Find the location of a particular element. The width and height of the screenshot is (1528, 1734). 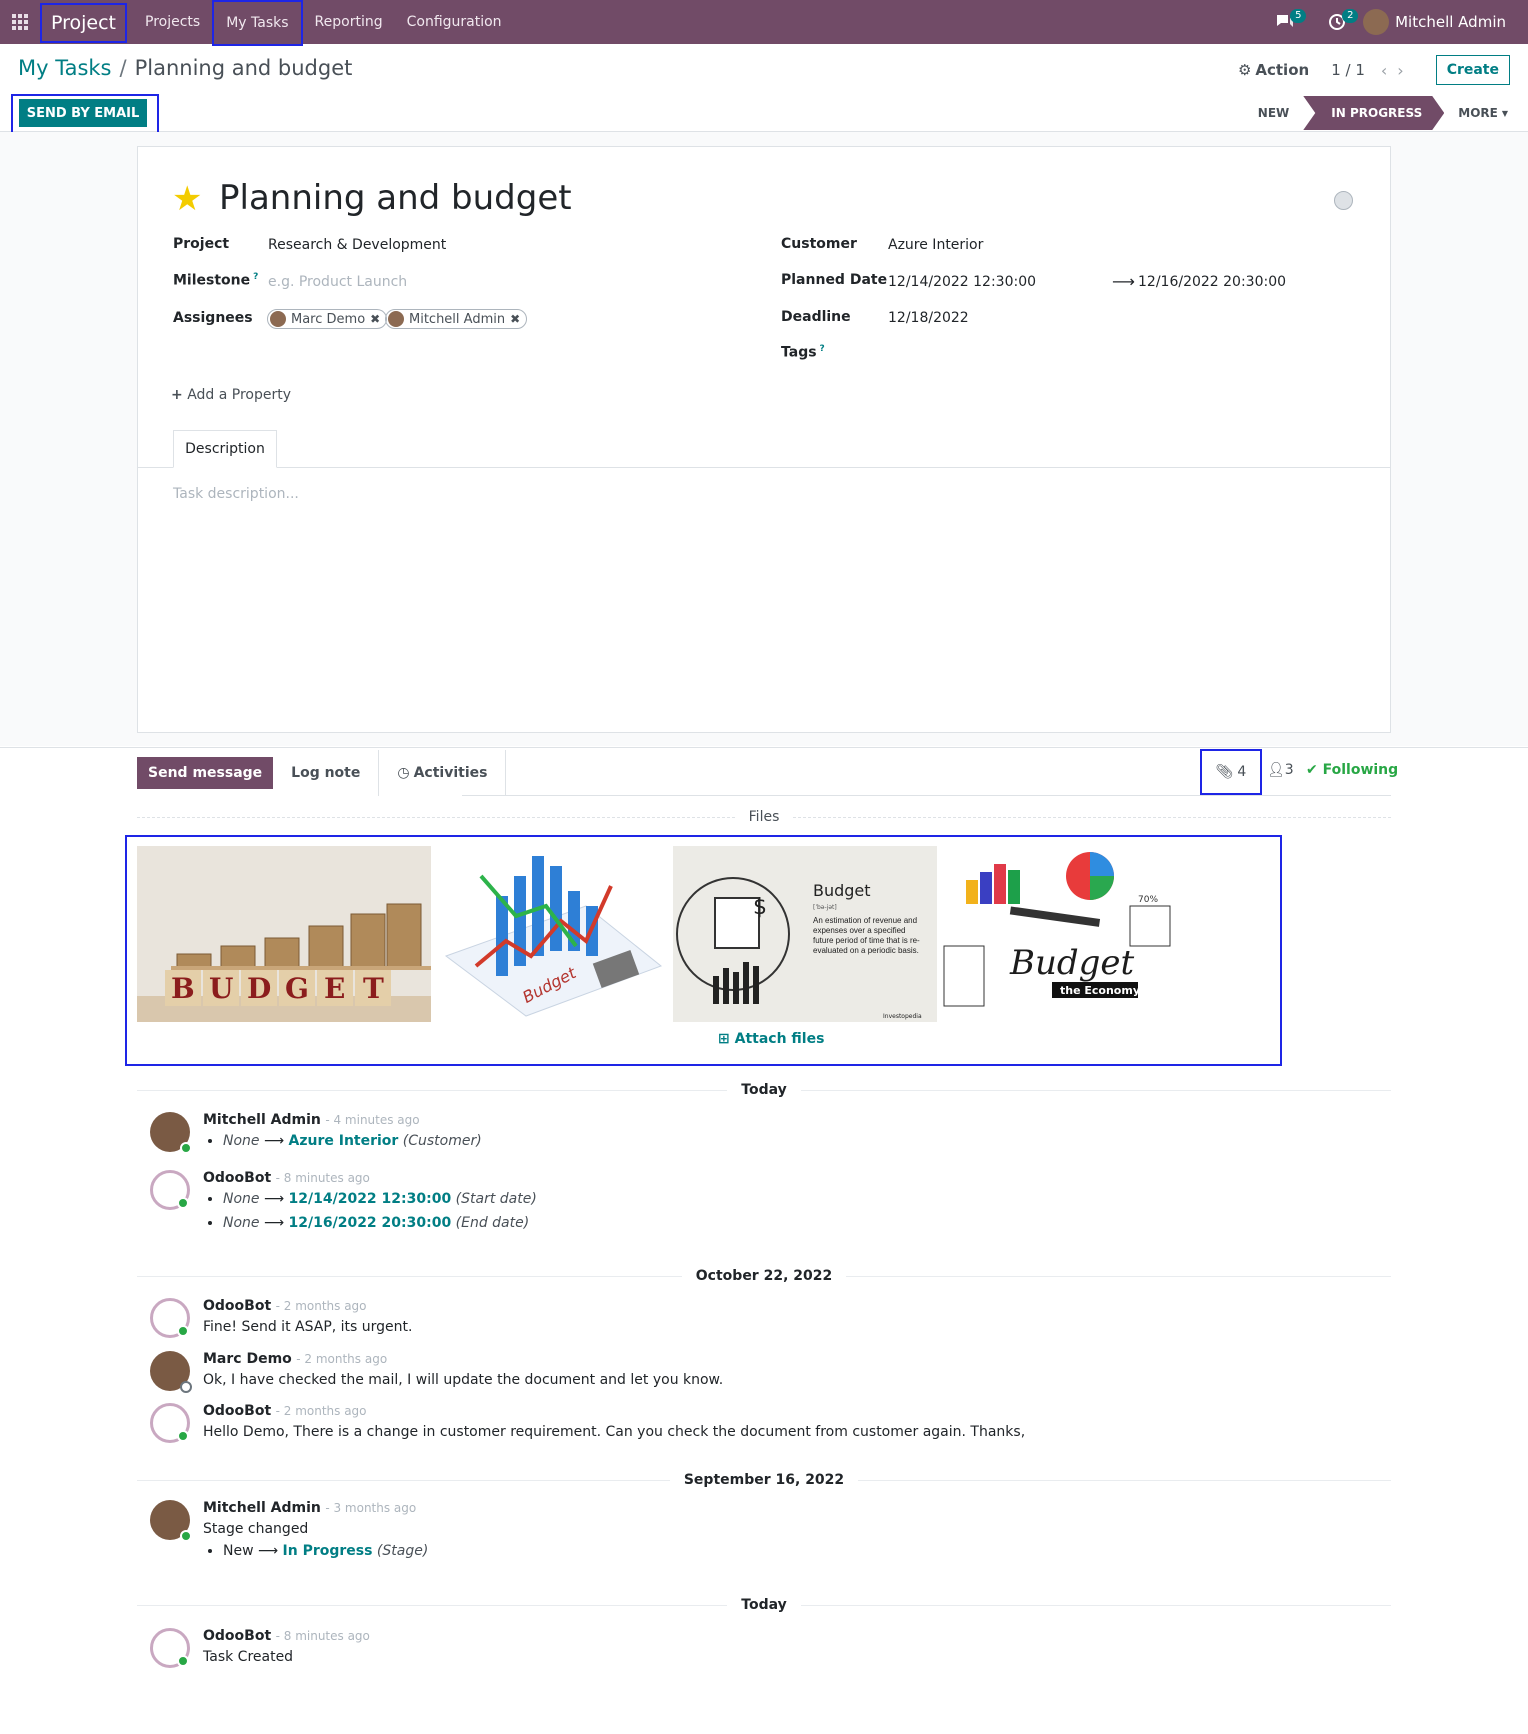

pager: 1 / 1 ‹› is located at coordinates (1372, 70).